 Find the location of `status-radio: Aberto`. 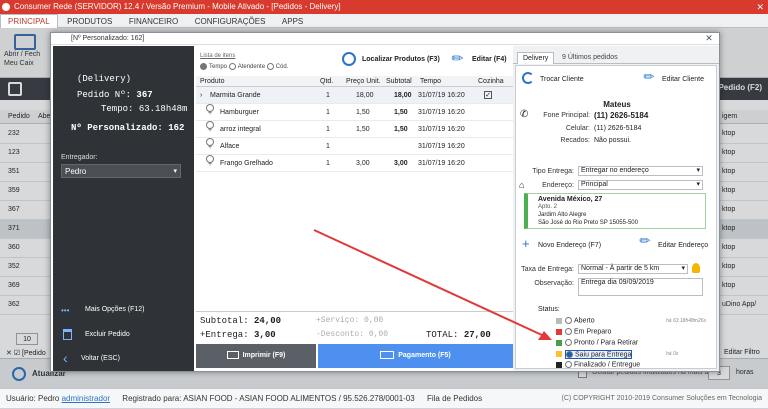

status-radio: Aberto is located at coordinates (580, 320).